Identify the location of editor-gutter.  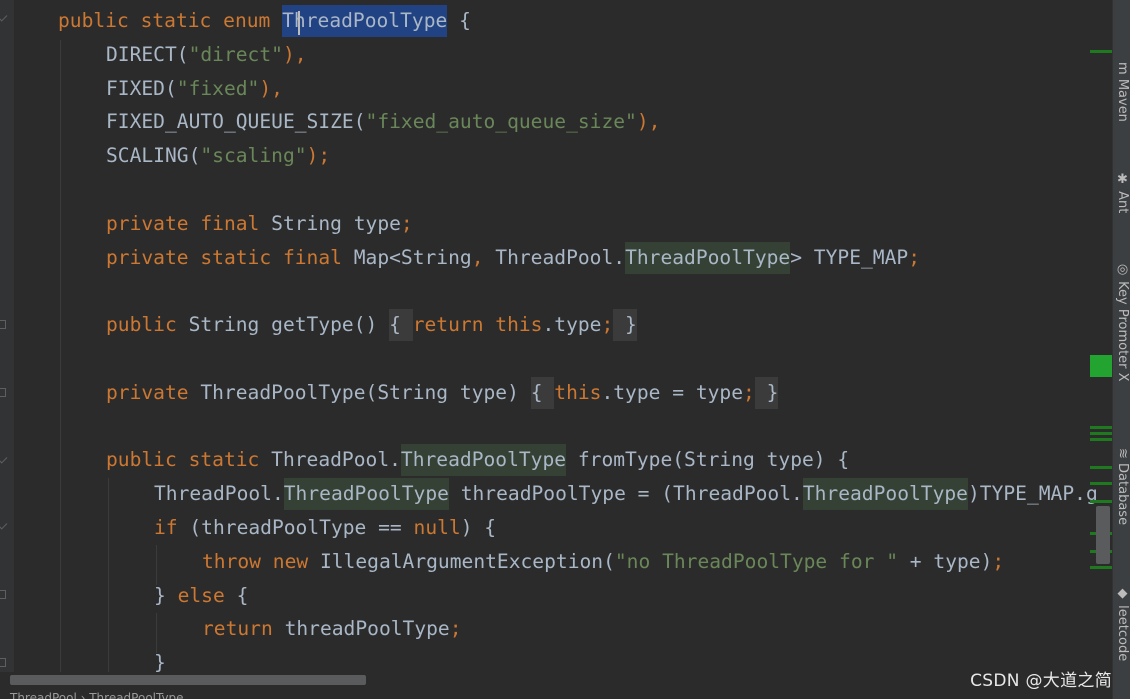
(7, 349).